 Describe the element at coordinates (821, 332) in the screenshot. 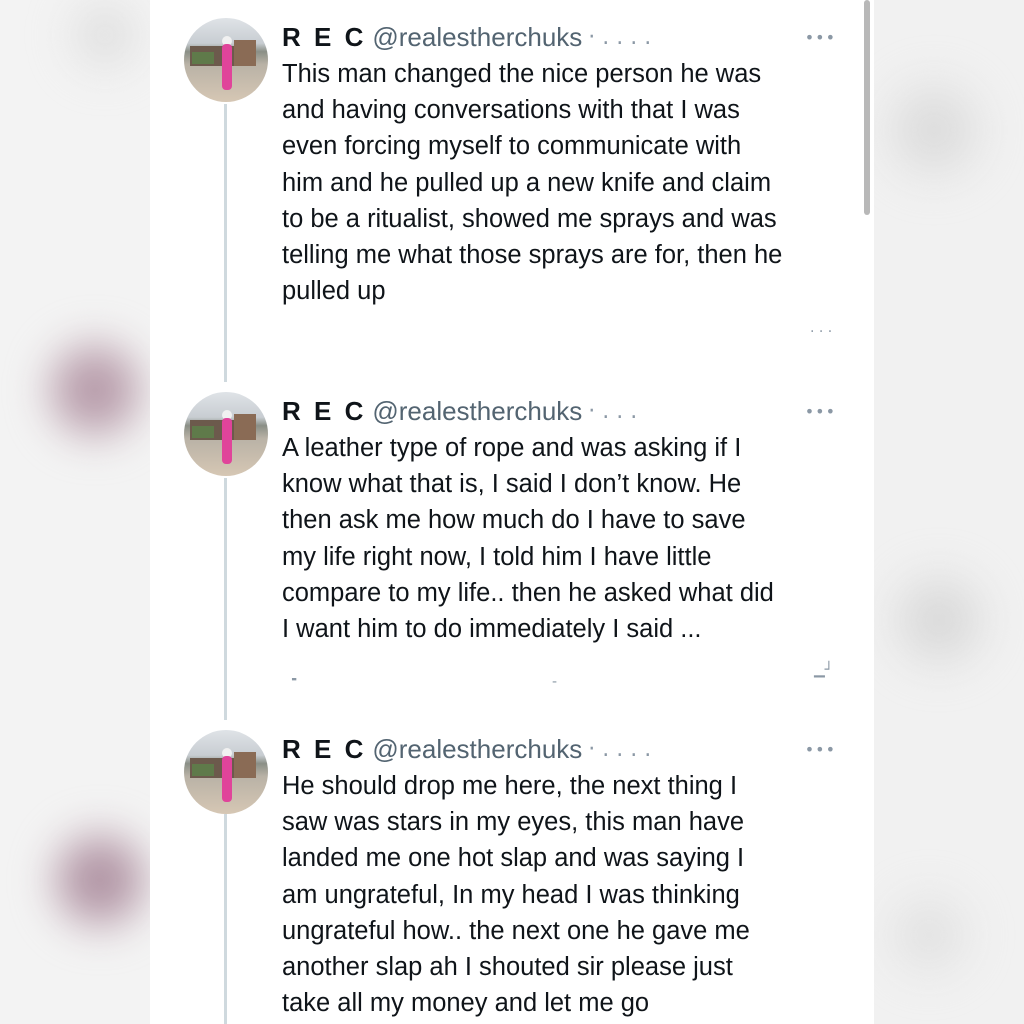

I see `action-bar-fragment: · · ·` at that location.